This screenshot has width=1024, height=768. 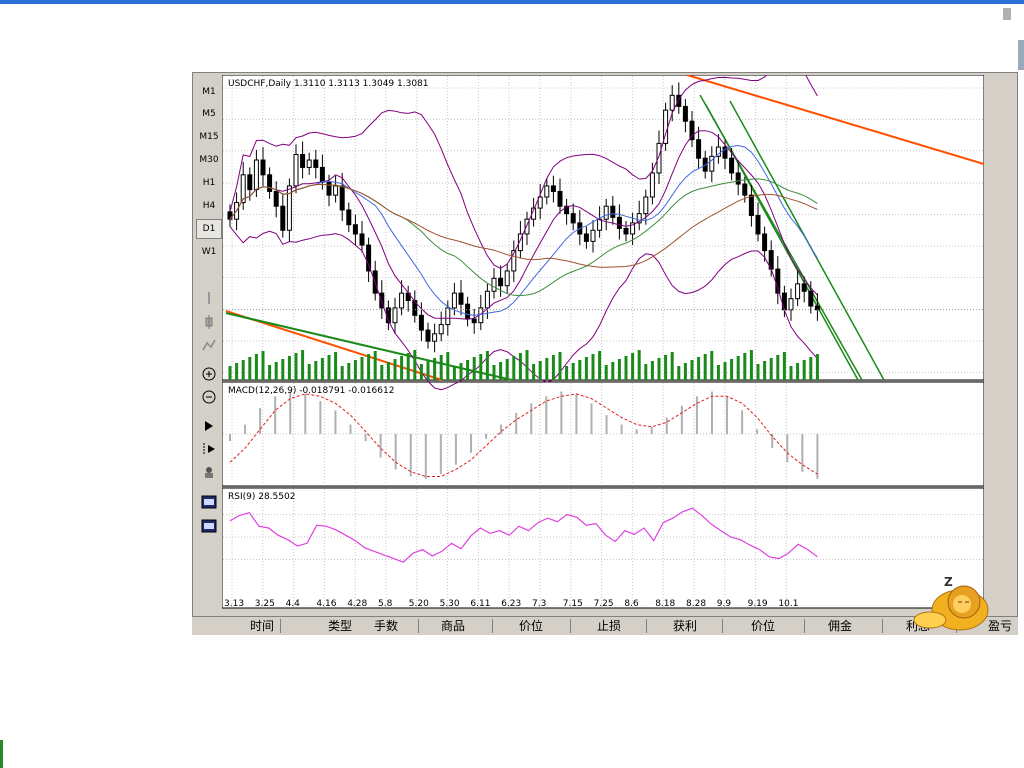 What do you see at coordinates (665, 604) in the screenshot?
I see `x-tick-label: 8.18` at bounding box center [665, 604].